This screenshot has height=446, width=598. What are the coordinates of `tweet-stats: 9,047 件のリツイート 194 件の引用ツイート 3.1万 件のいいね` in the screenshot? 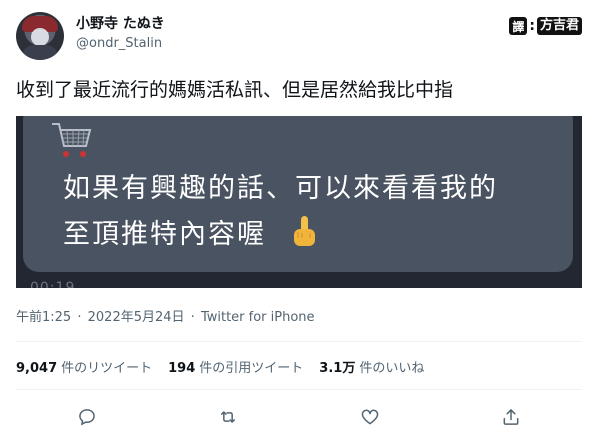 It's located at (220, 366).